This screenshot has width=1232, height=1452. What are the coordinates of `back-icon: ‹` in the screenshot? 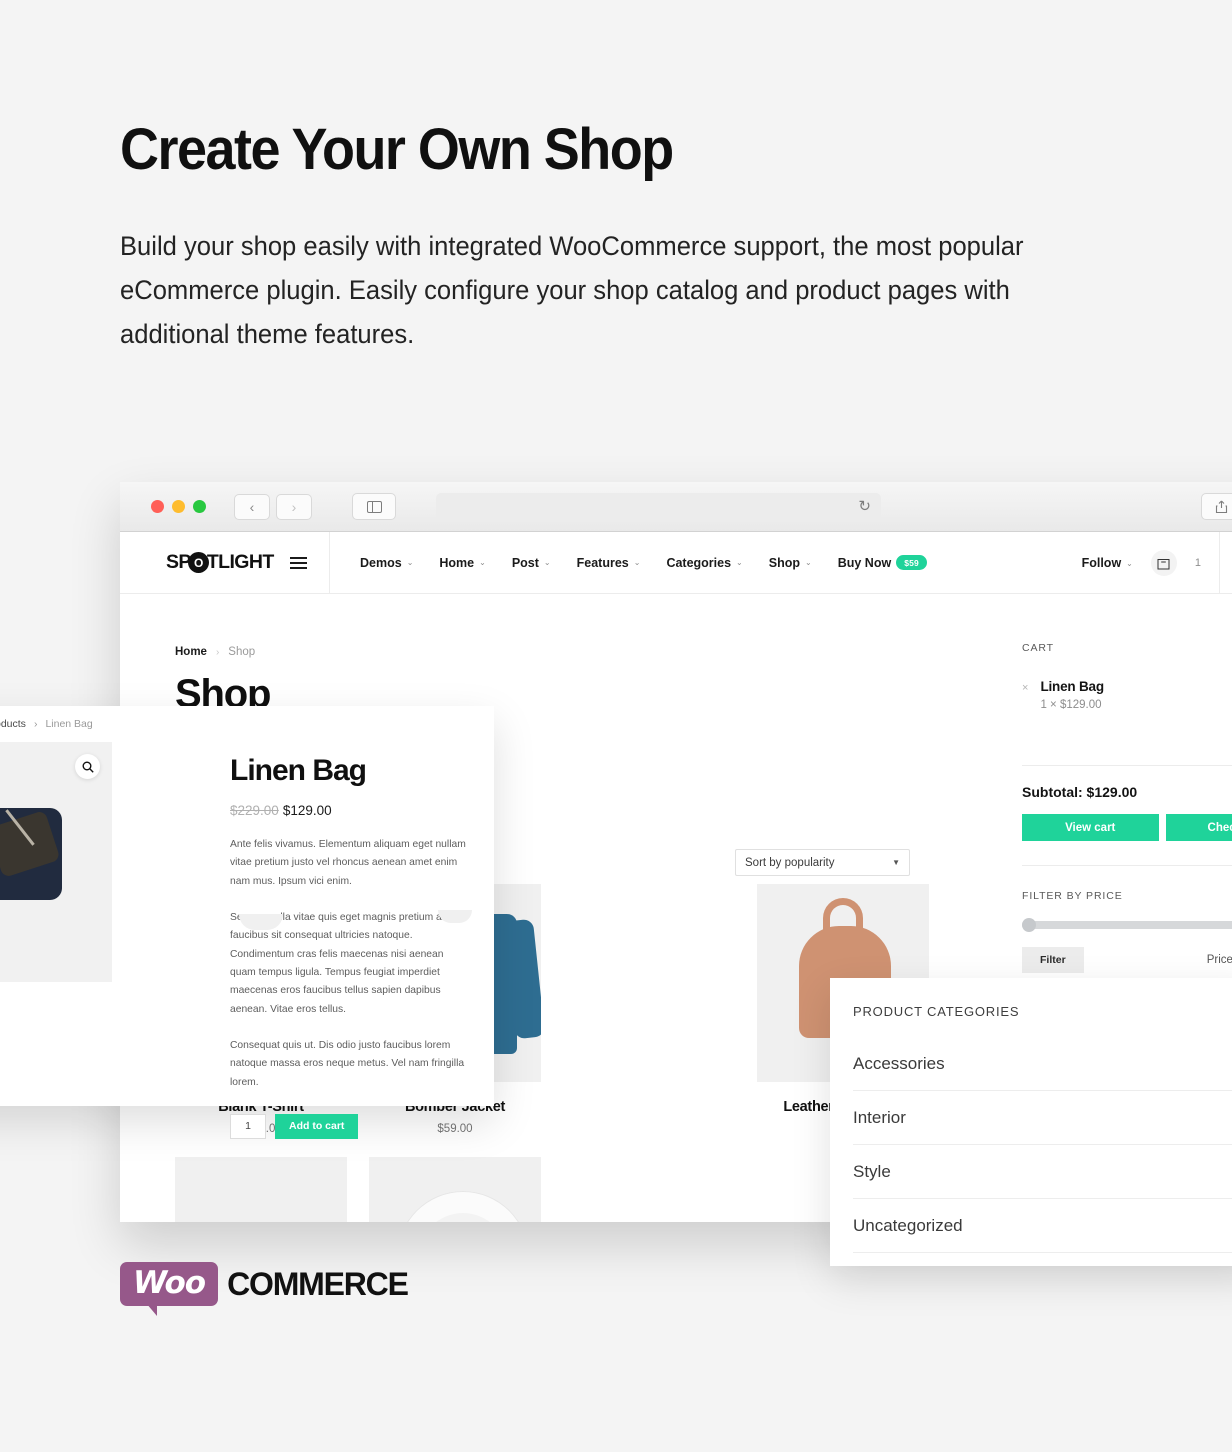 It's located at (252, 506).